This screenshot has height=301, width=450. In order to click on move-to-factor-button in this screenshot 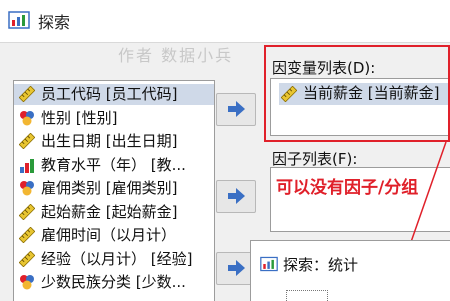, I will do `click(236, 196)`.